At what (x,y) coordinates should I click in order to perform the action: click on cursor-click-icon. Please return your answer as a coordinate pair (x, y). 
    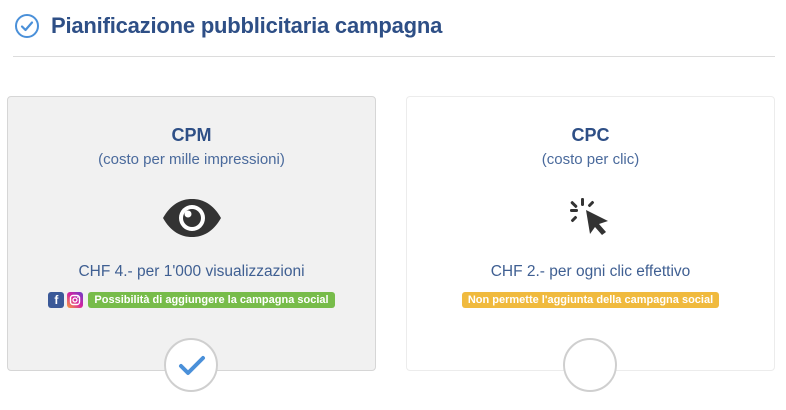
    Looking at the image, I should click on (588, 216).